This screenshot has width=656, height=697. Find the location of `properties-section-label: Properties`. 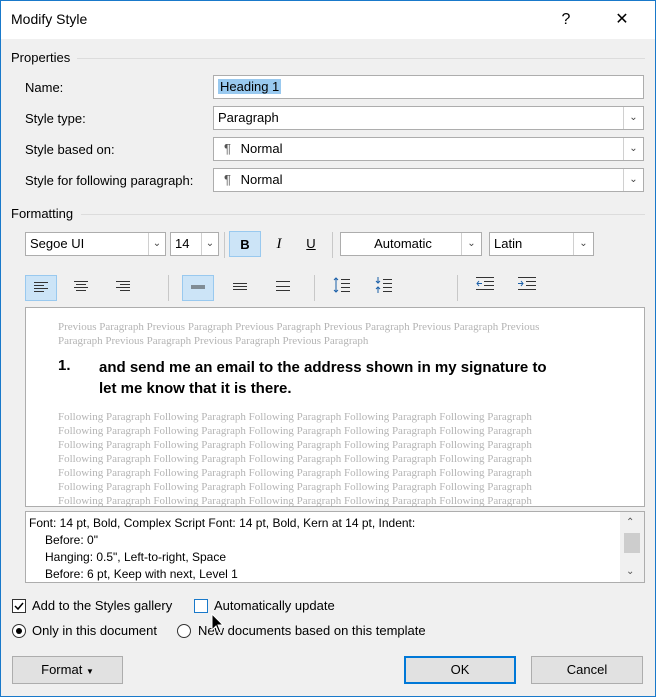

properties-section-label: Properties is located at coordinates (41, 57).